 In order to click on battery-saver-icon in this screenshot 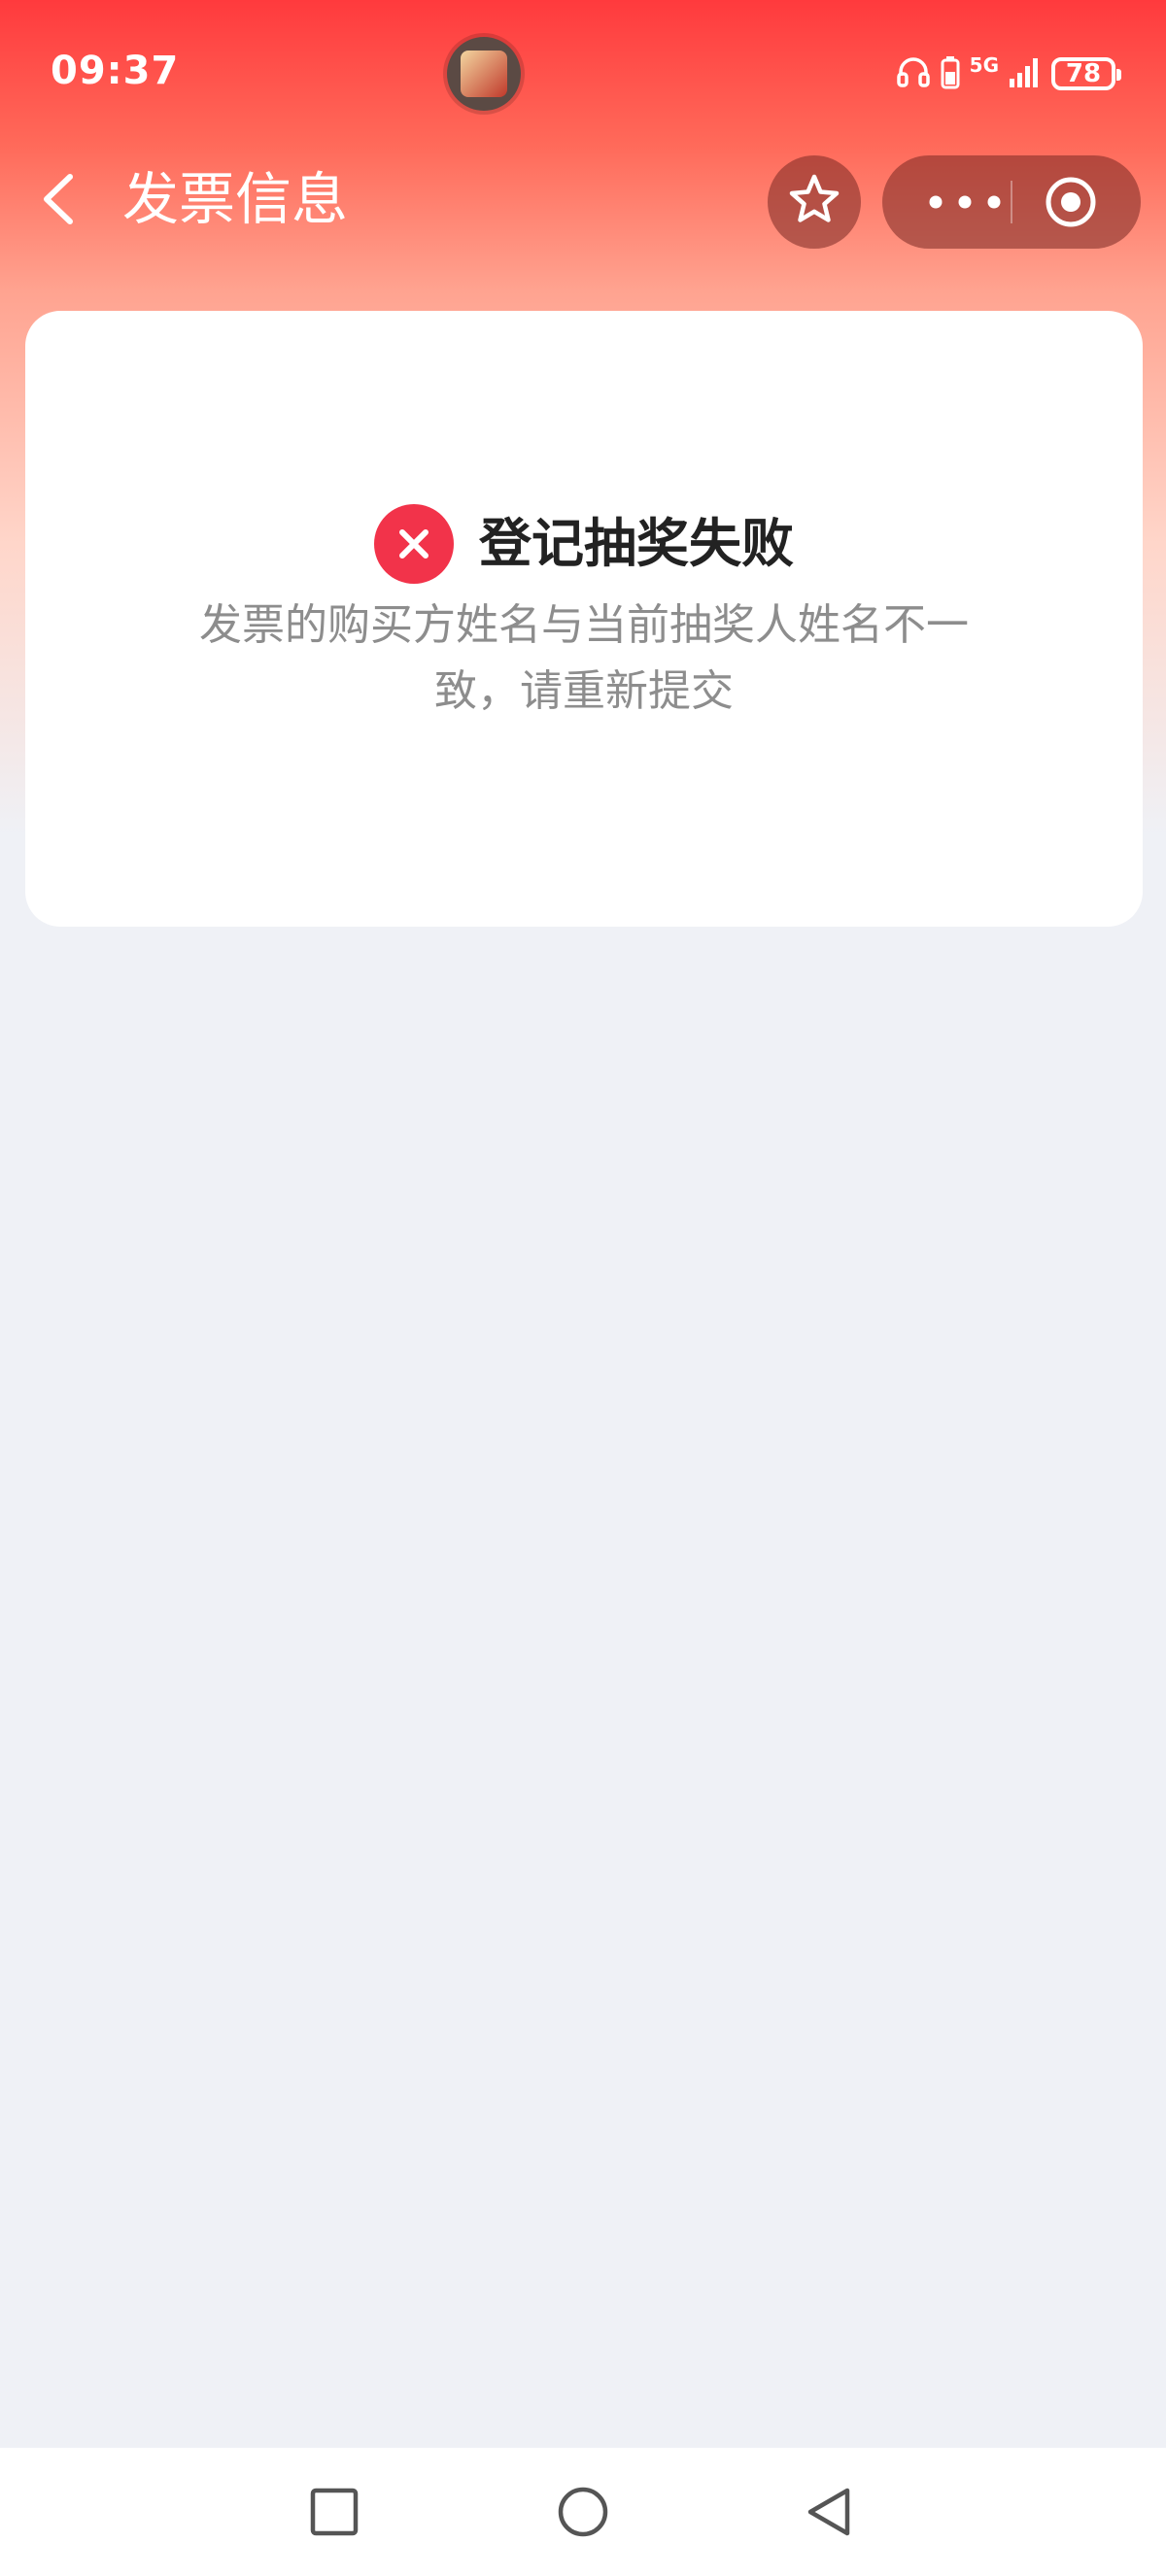, I will do `click(950, 73)`.